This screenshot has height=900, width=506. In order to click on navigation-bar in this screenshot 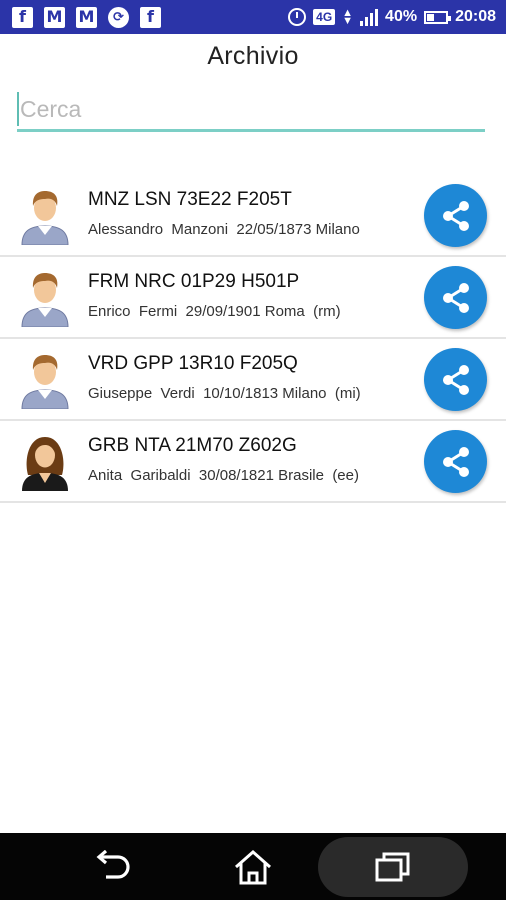, I will do `click(253, 866)`.